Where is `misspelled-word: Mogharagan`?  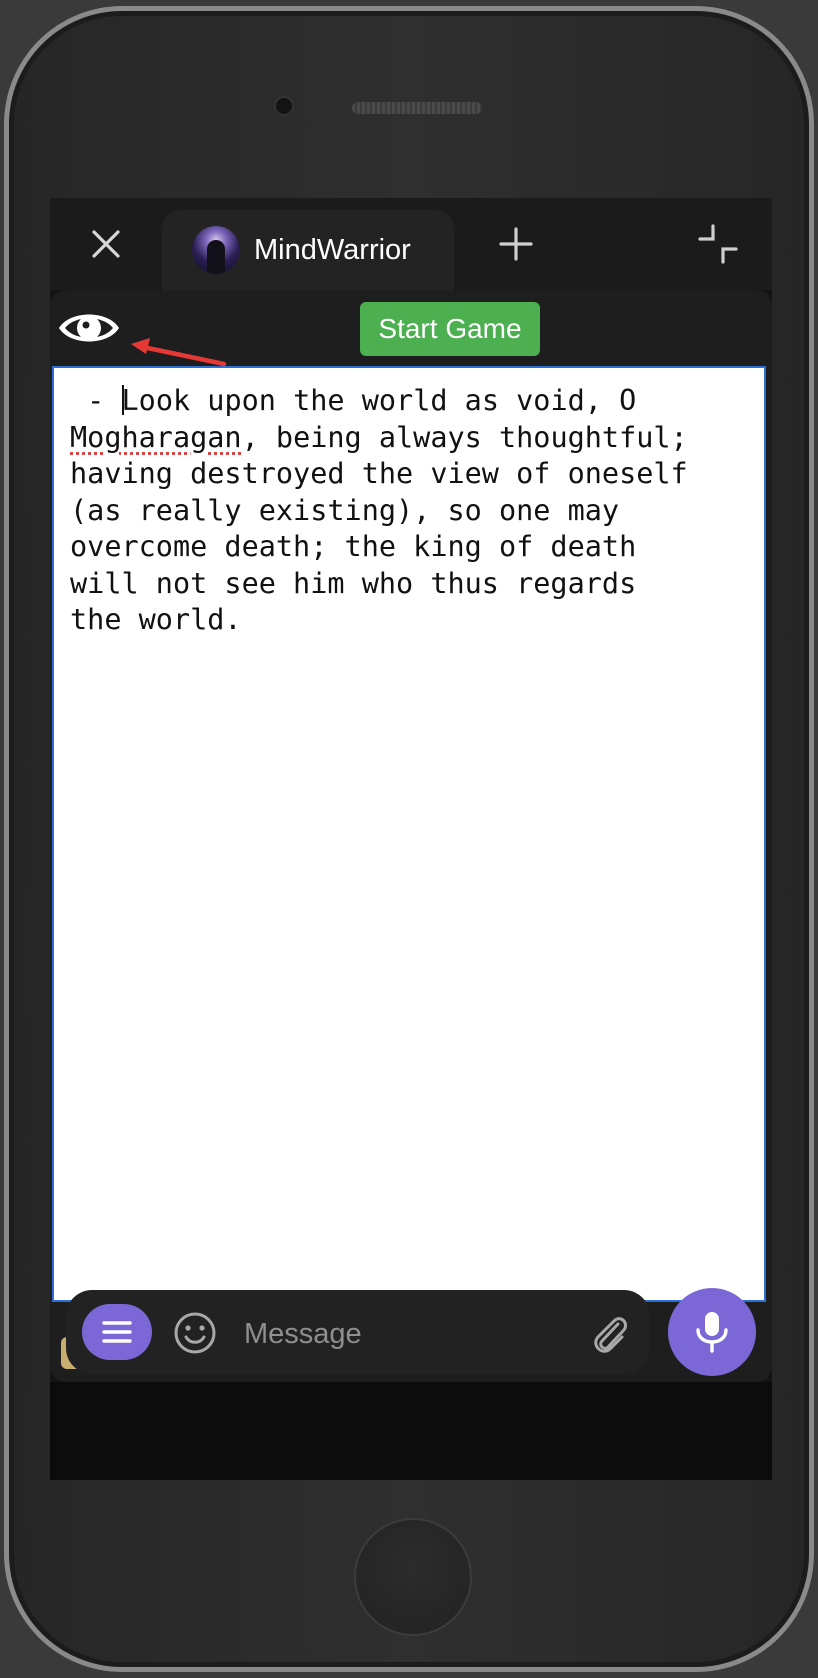
misspelled-word: Mogharagan is located at coordinates (156, 437).